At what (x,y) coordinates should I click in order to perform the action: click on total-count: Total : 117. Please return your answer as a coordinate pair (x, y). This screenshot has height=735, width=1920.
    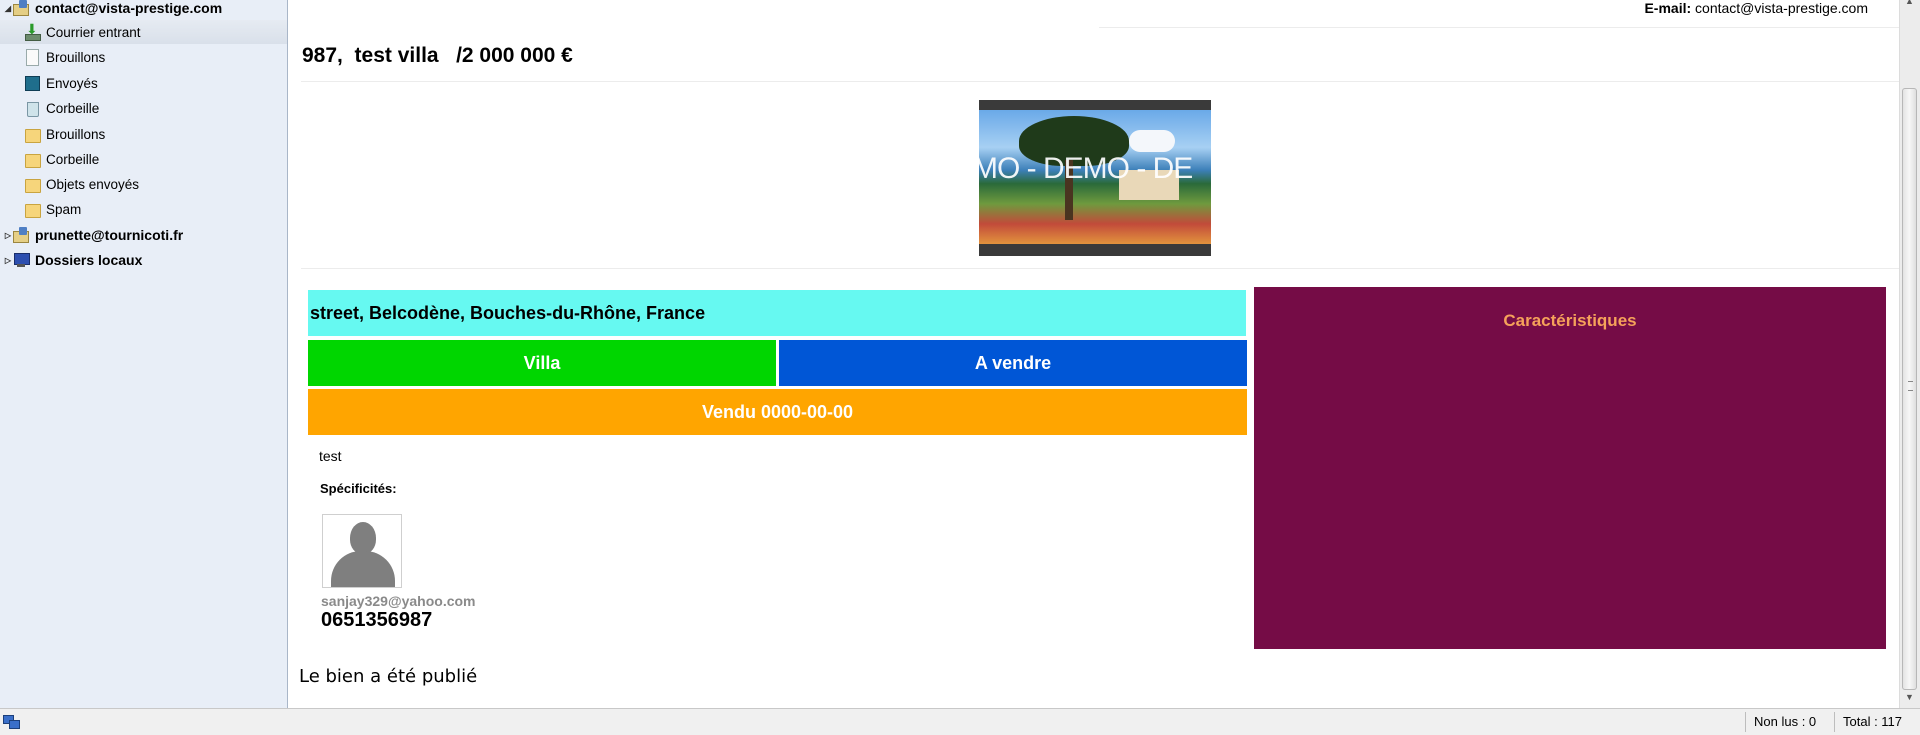
    Looking at the image, I should click on (1873, 721).